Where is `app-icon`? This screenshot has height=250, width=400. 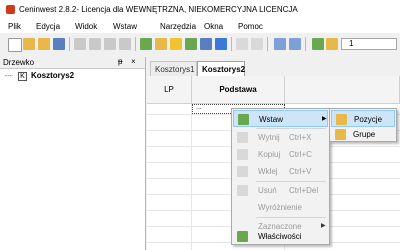
app-icon is located at coordinates (10, 9).